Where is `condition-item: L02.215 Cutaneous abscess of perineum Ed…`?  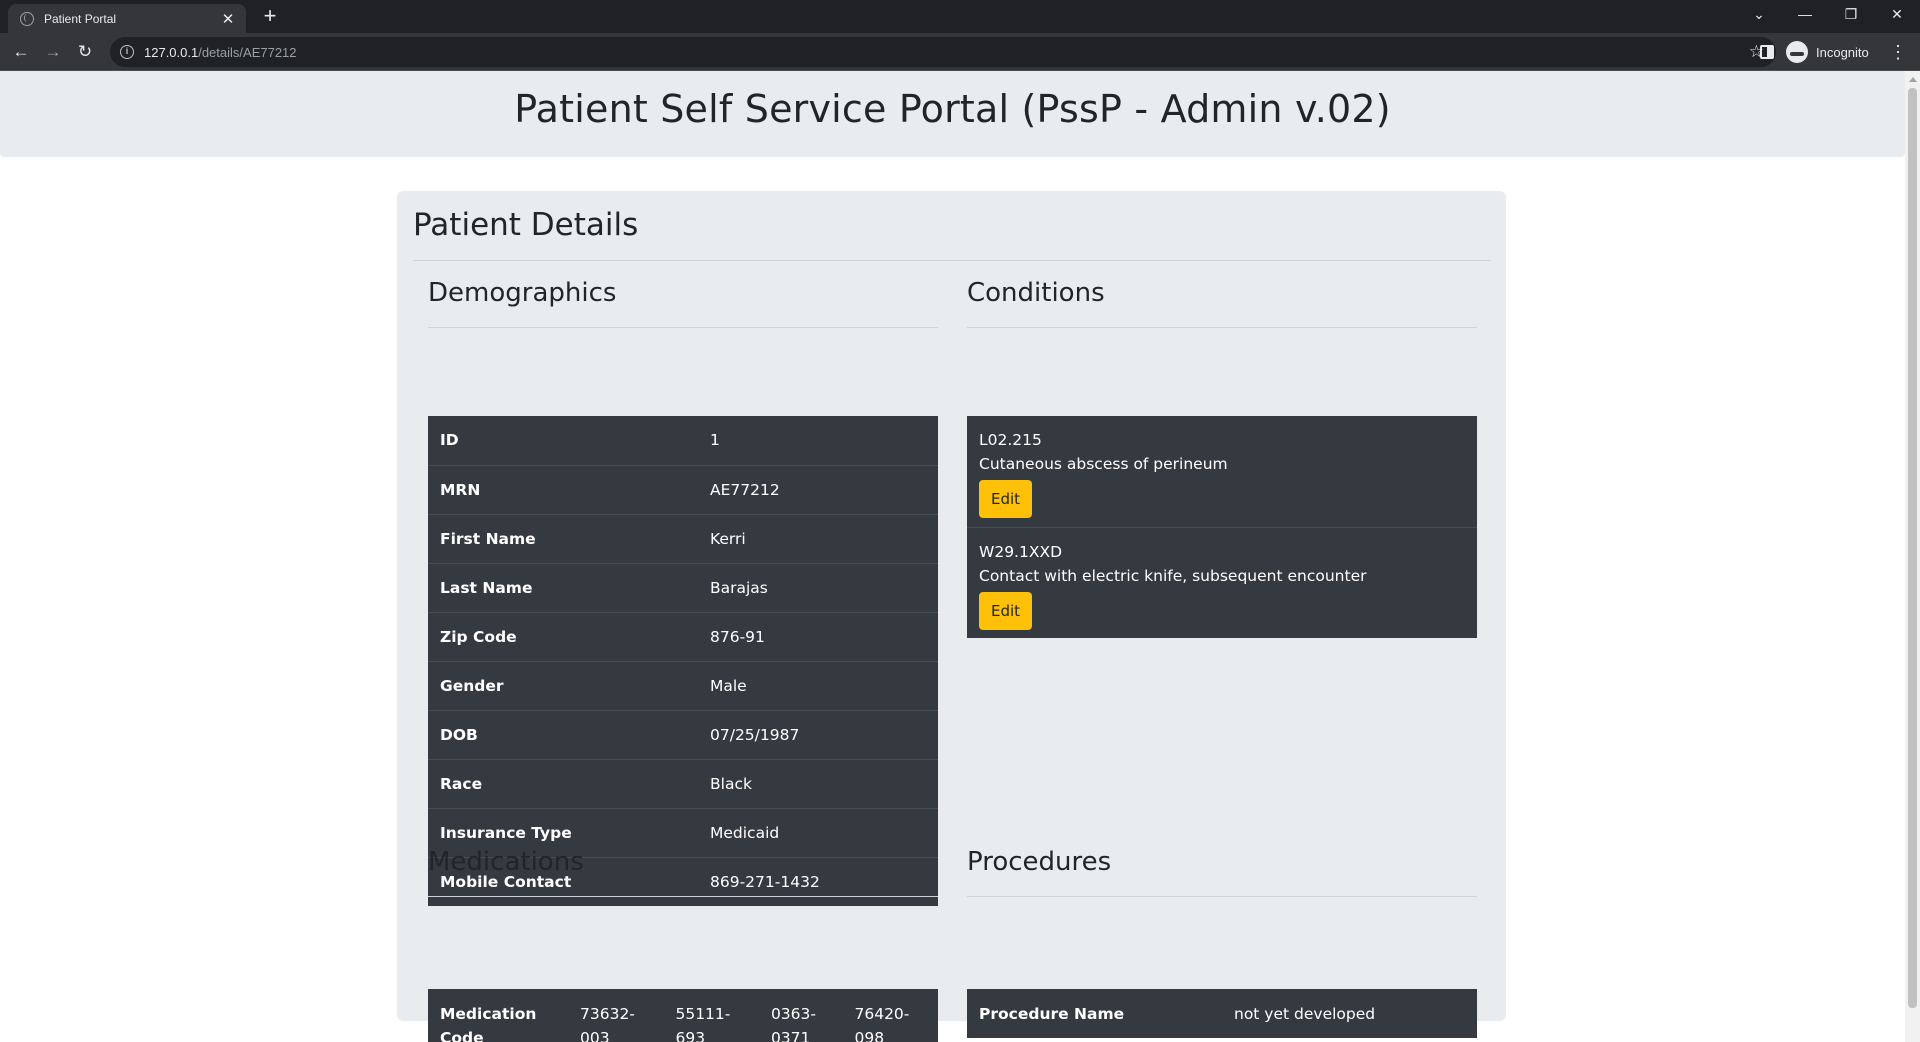 condition-item: L02.215 Cutaneous abscess of perineum Ed… is located at coordinates (1222, 471).